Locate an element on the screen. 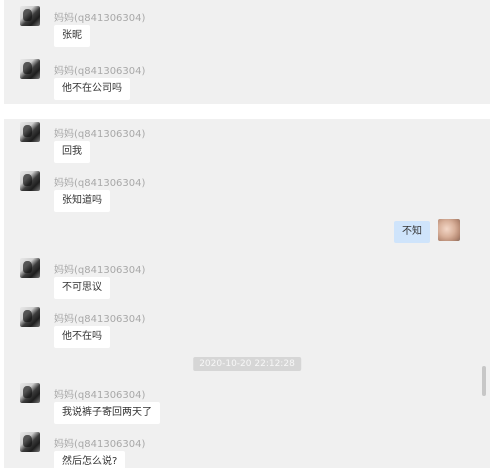  message-bubble: 张知道吗 is located at coordinates (82, 201).